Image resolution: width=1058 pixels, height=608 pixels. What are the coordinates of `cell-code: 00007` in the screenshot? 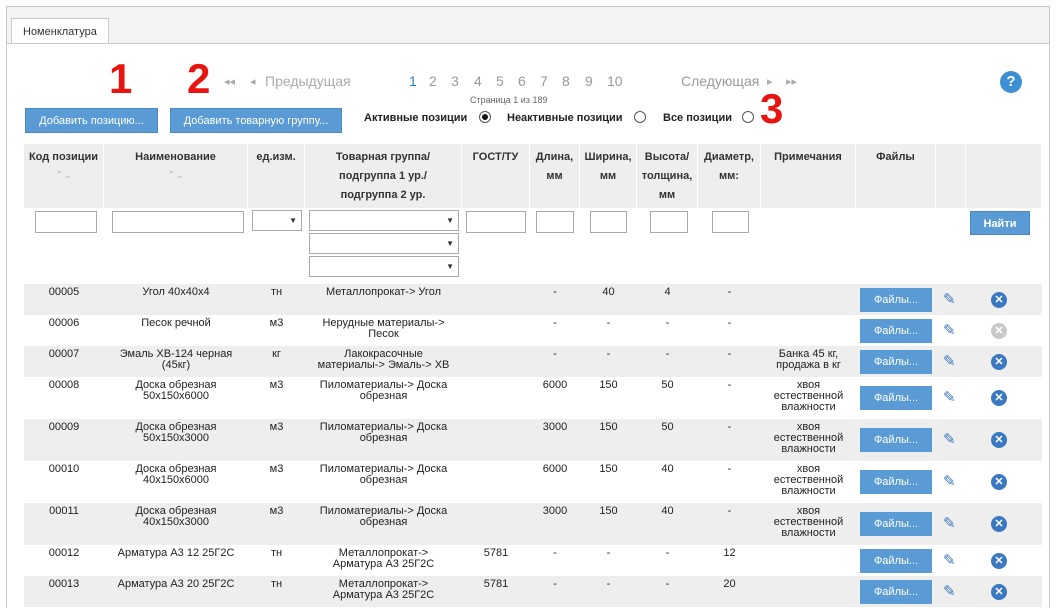 It's located at (64, 354).